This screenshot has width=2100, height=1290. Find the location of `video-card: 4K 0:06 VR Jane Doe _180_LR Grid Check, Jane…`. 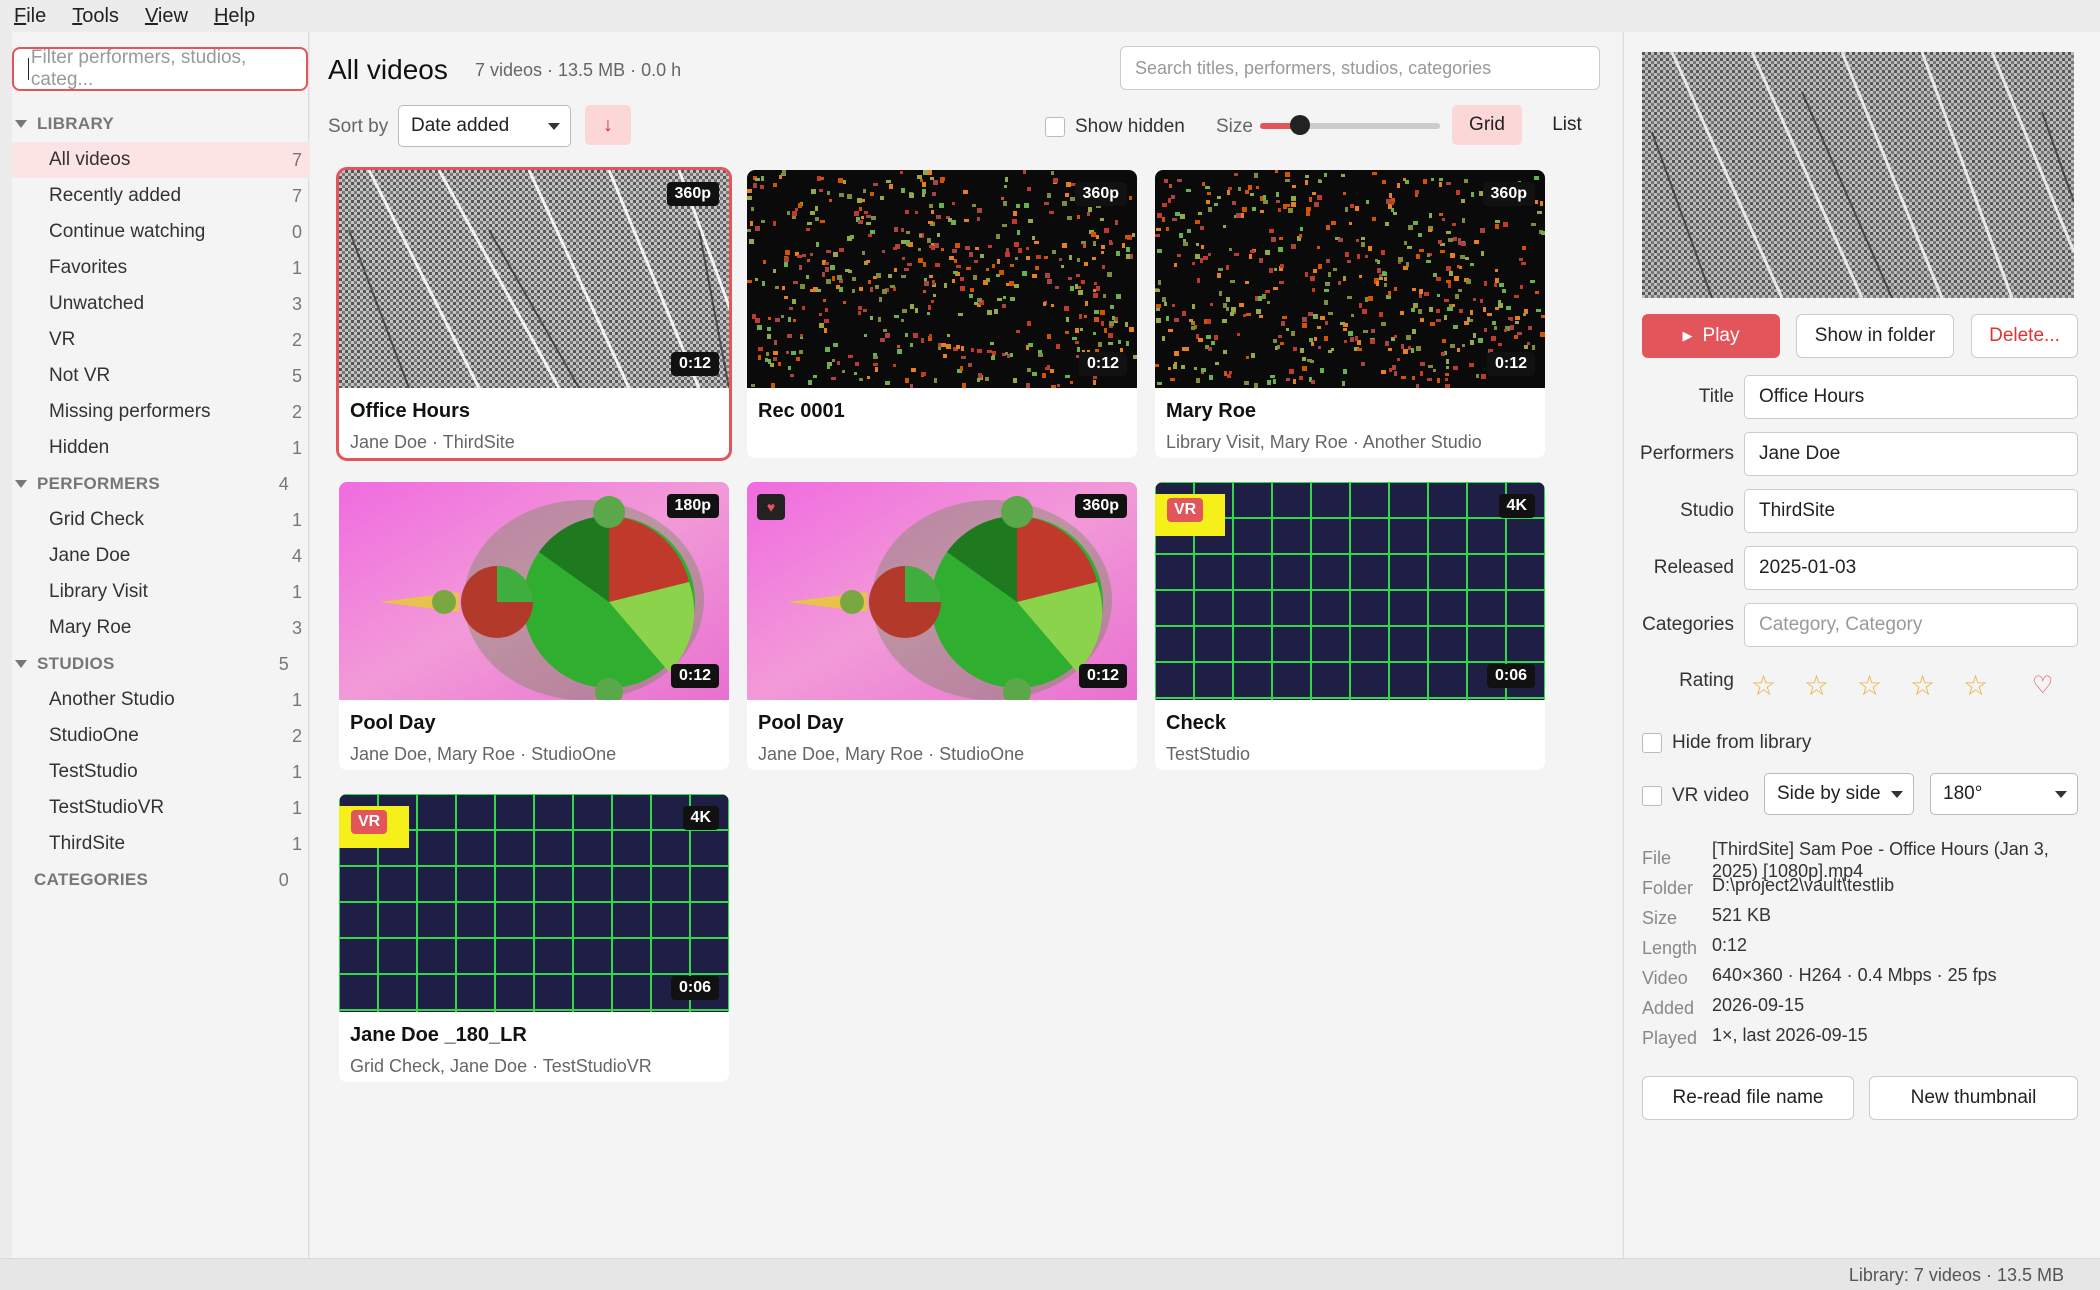

video-card: 4K 0:06 VR Jane Doe _180_LR Grid Check, Jane… is located at coordinates (534, 938).